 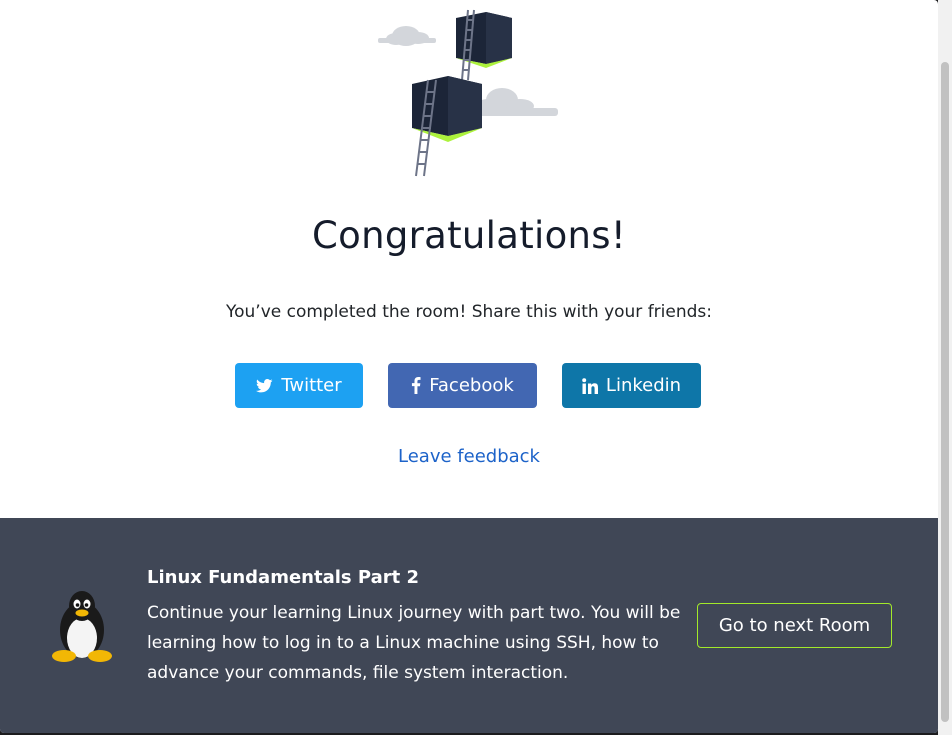 What do you see at coordinates (590, 385) in the screenshot?
I see `linkedin-icon` at bounding box center [590, 385].